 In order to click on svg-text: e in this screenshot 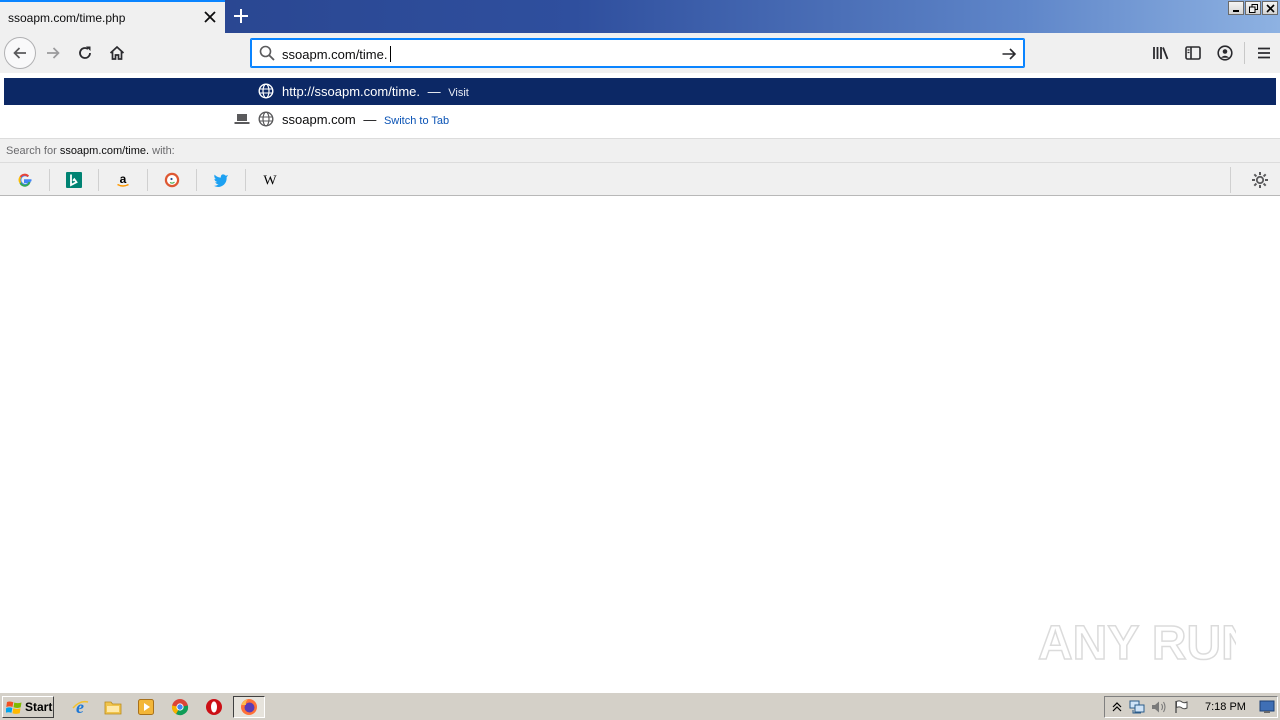, I will do `click(80, 707)`.